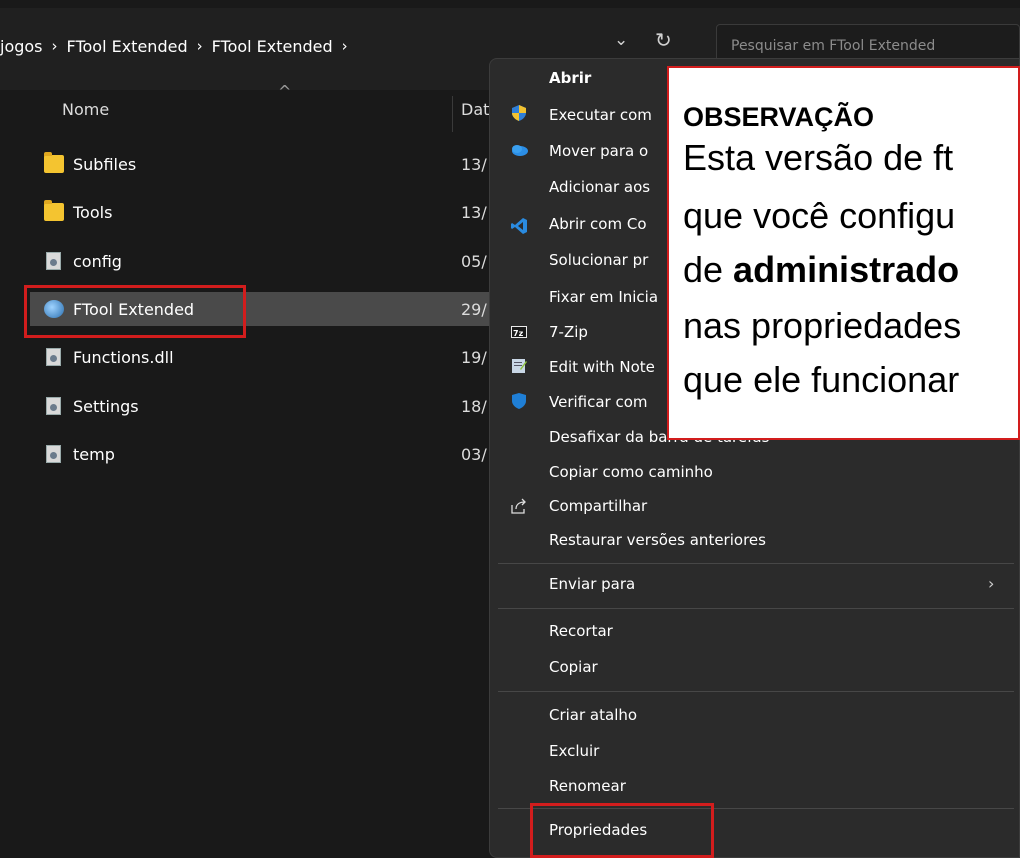 This screenshot has width=1020, height=858. I want to click on breadcrumb-item-jogos: jogos, so click(21, 46).